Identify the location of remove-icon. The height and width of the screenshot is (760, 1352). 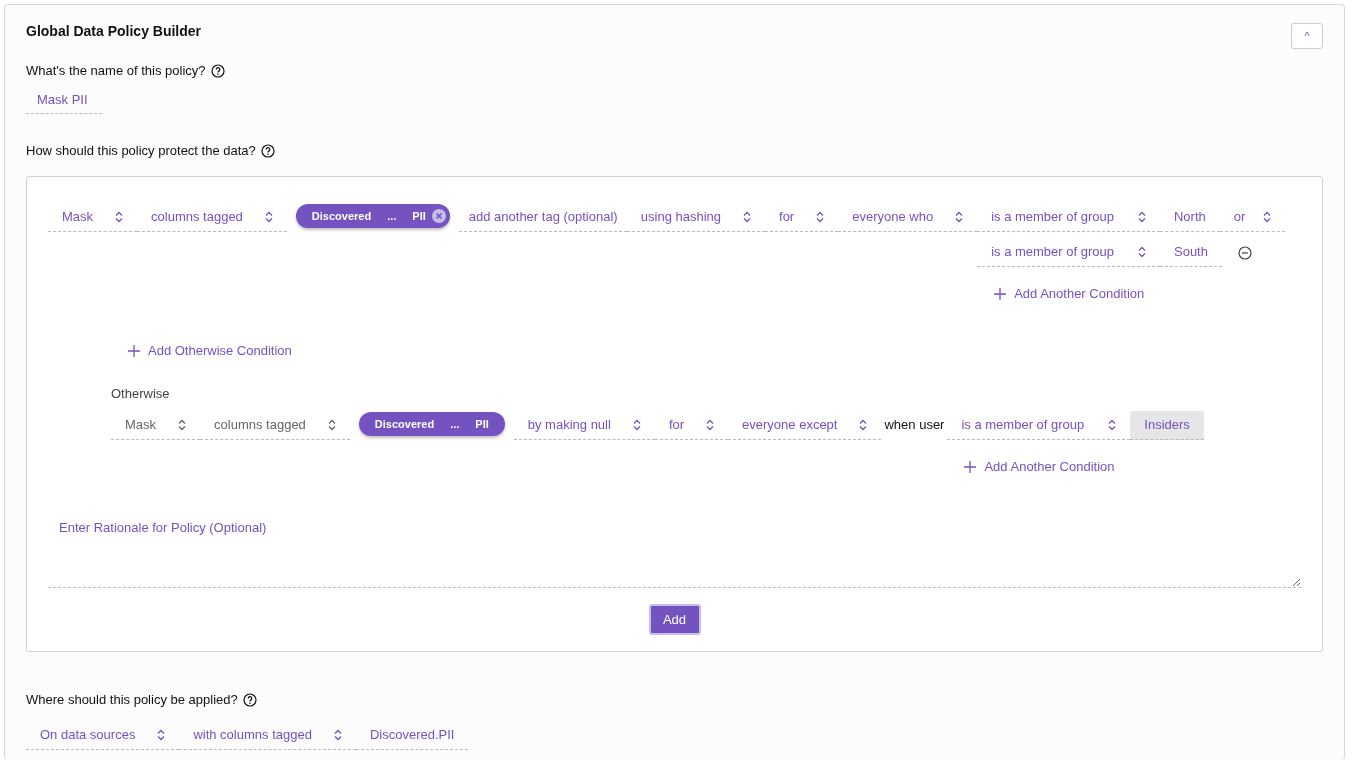
(1244, 252).